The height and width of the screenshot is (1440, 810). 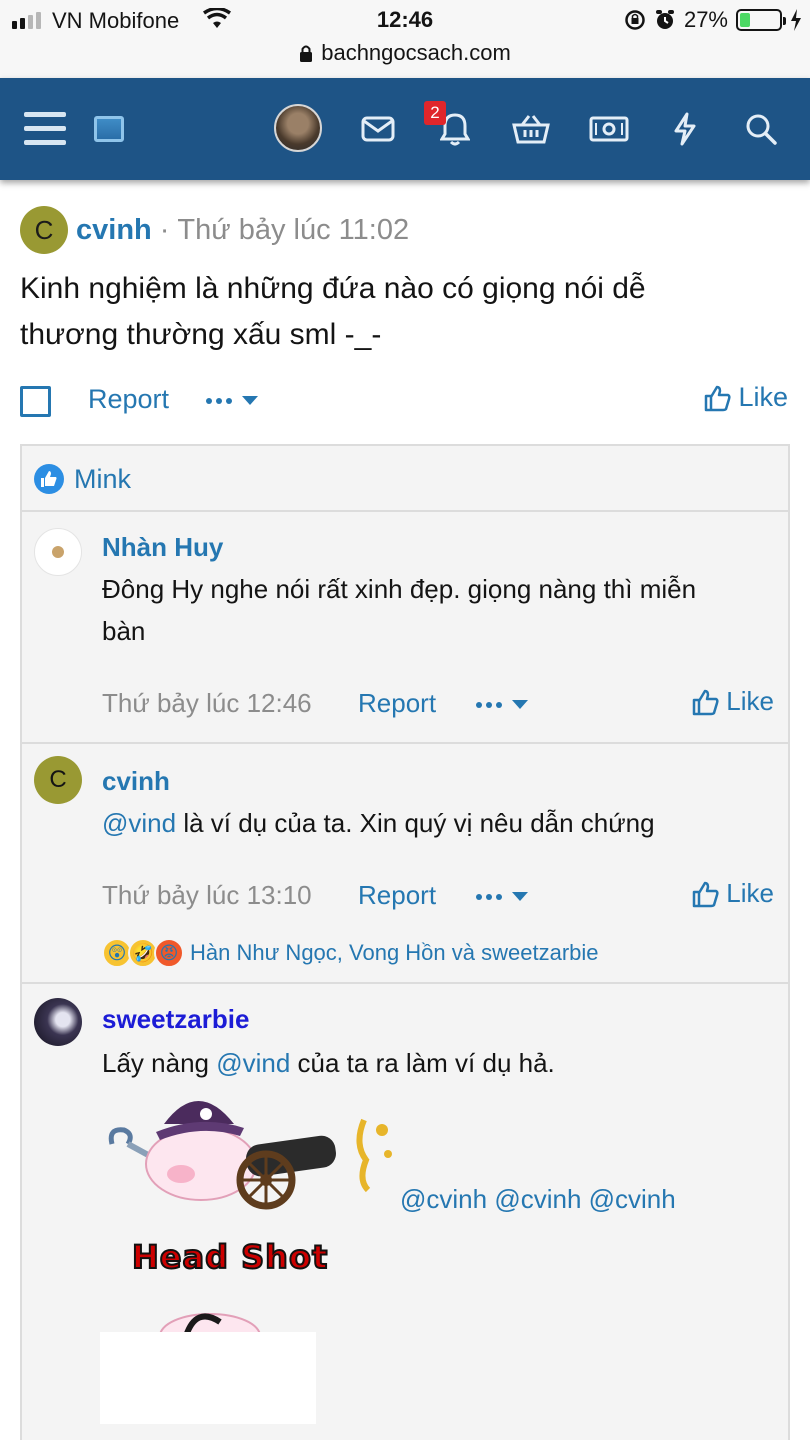 I want to click on url-text: bachngocsach.com, so click(x=416, y=52).